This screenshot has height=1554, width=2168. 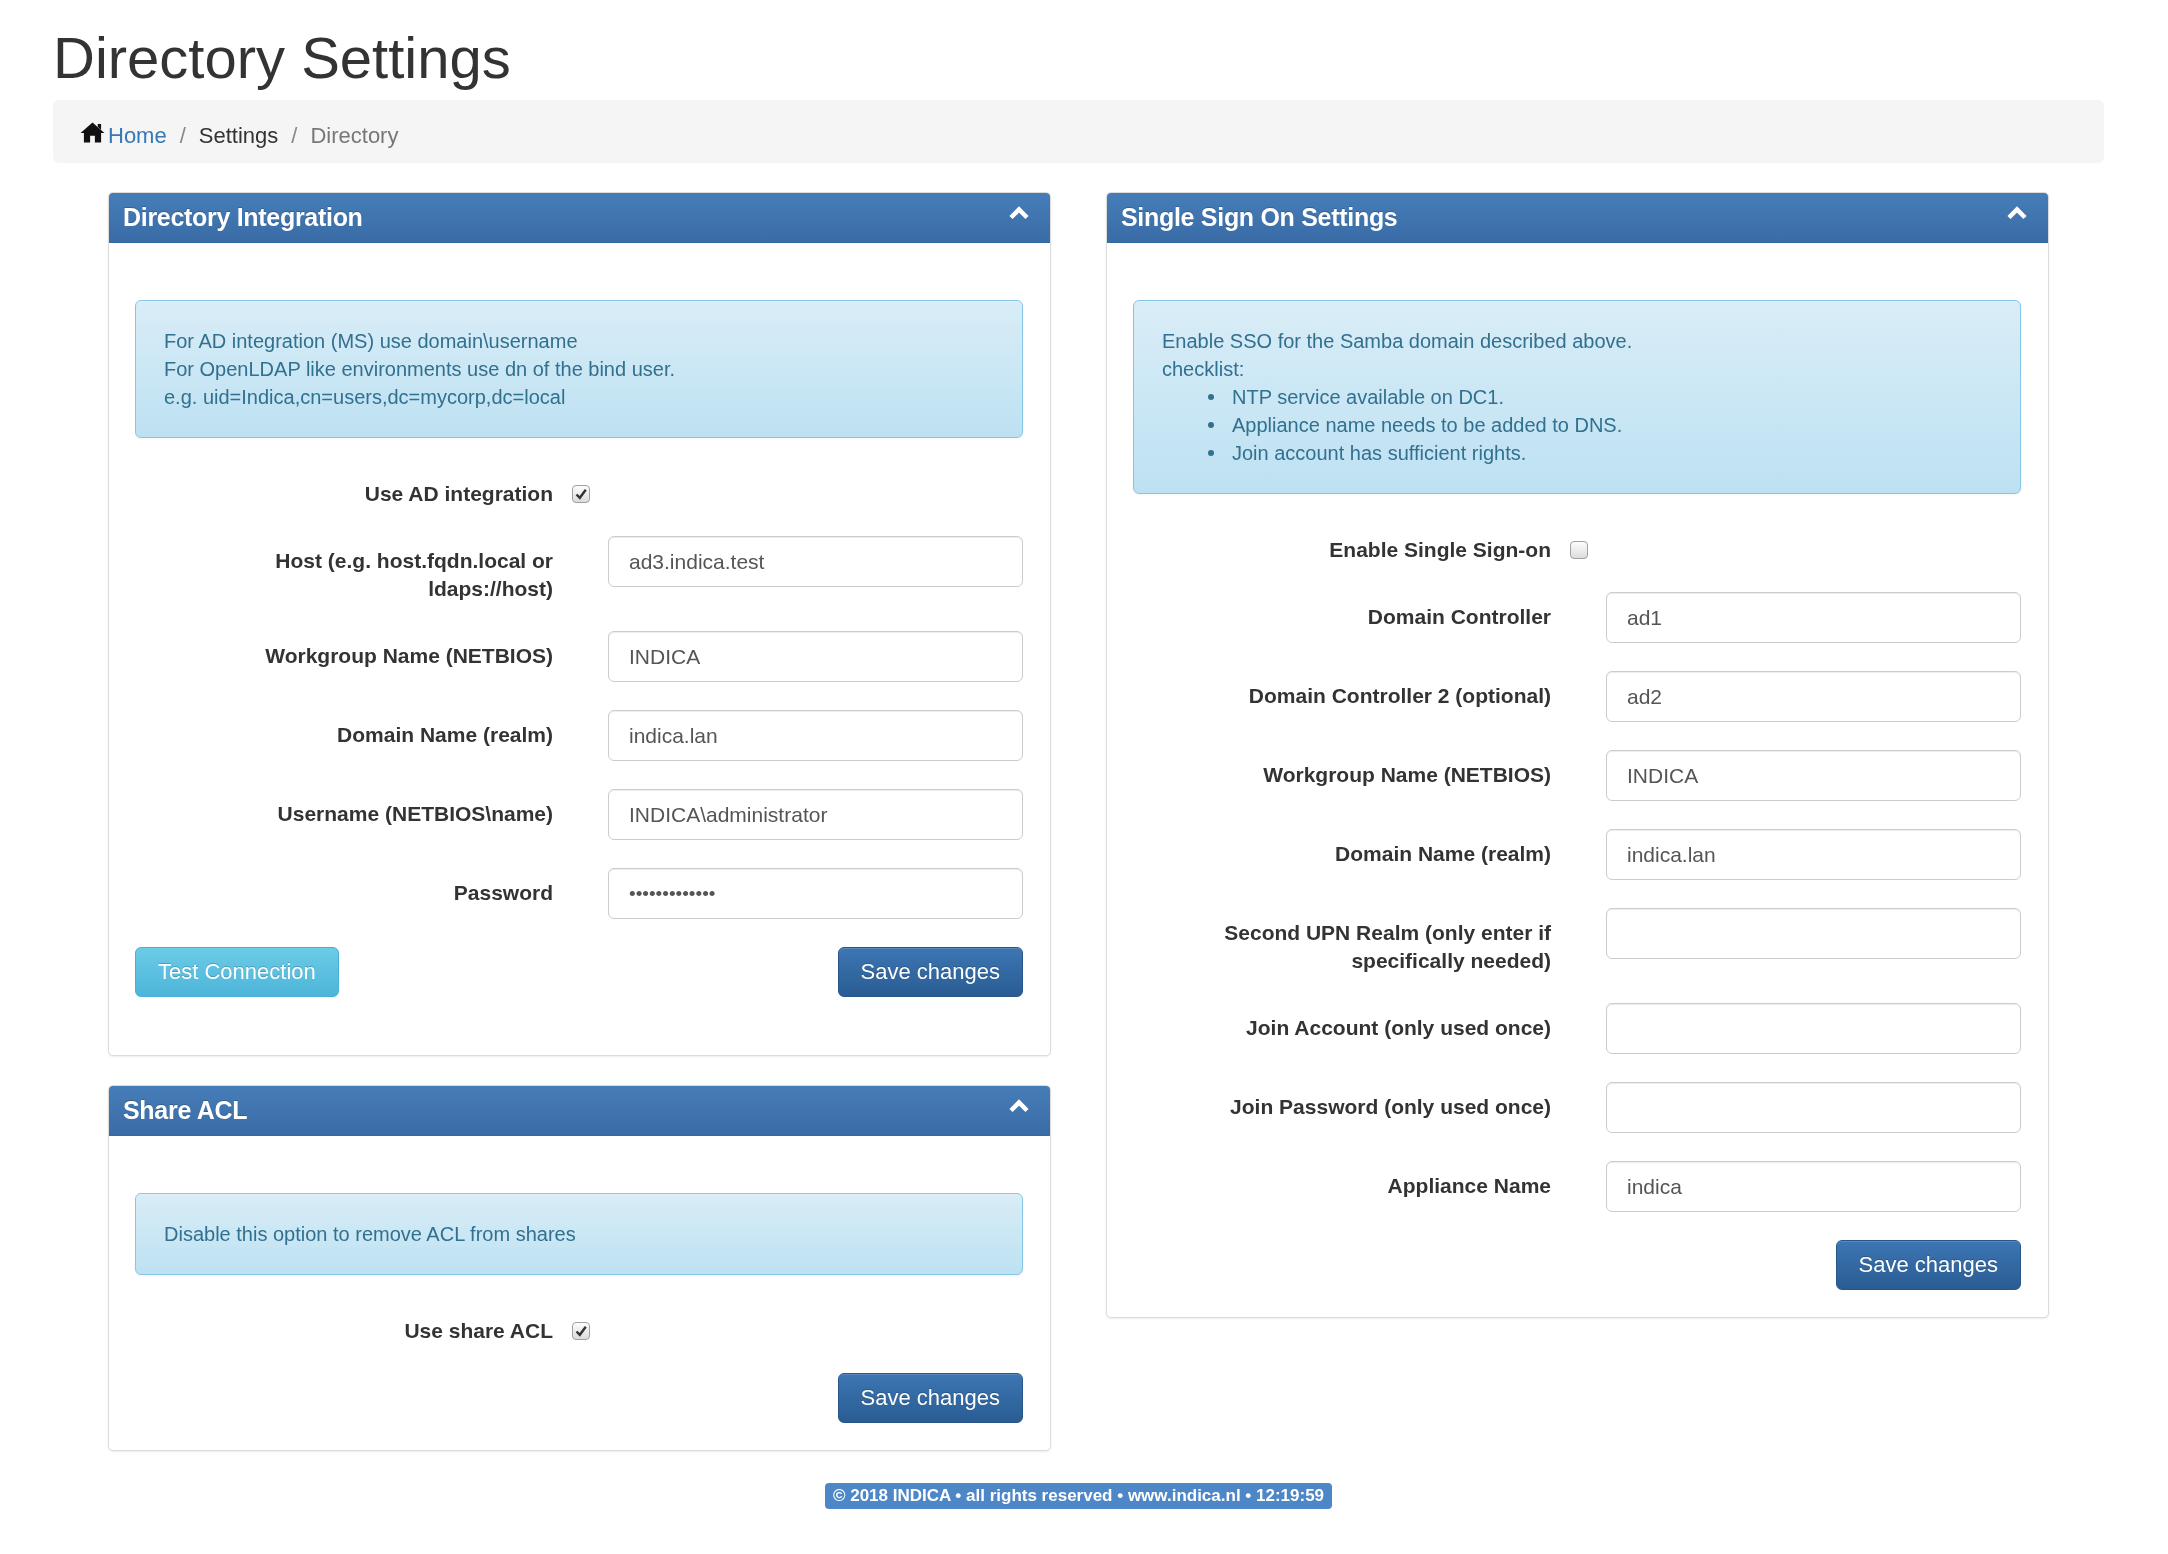 I want to click on footer-badge: © 2018 INDICA • all rights reserved • www.indica.nl • 12:19:59, so click(x=1078, y=1496).